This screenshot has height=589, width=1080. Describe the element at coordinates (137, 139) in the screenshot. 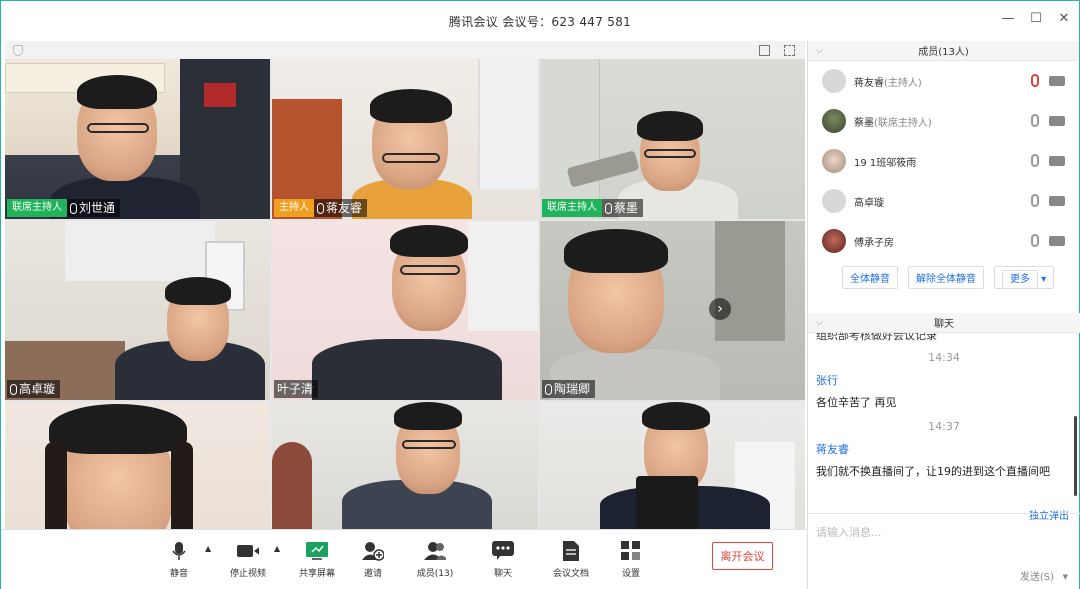

I see `video-tile: 联席主持人 刘世通` at that location.